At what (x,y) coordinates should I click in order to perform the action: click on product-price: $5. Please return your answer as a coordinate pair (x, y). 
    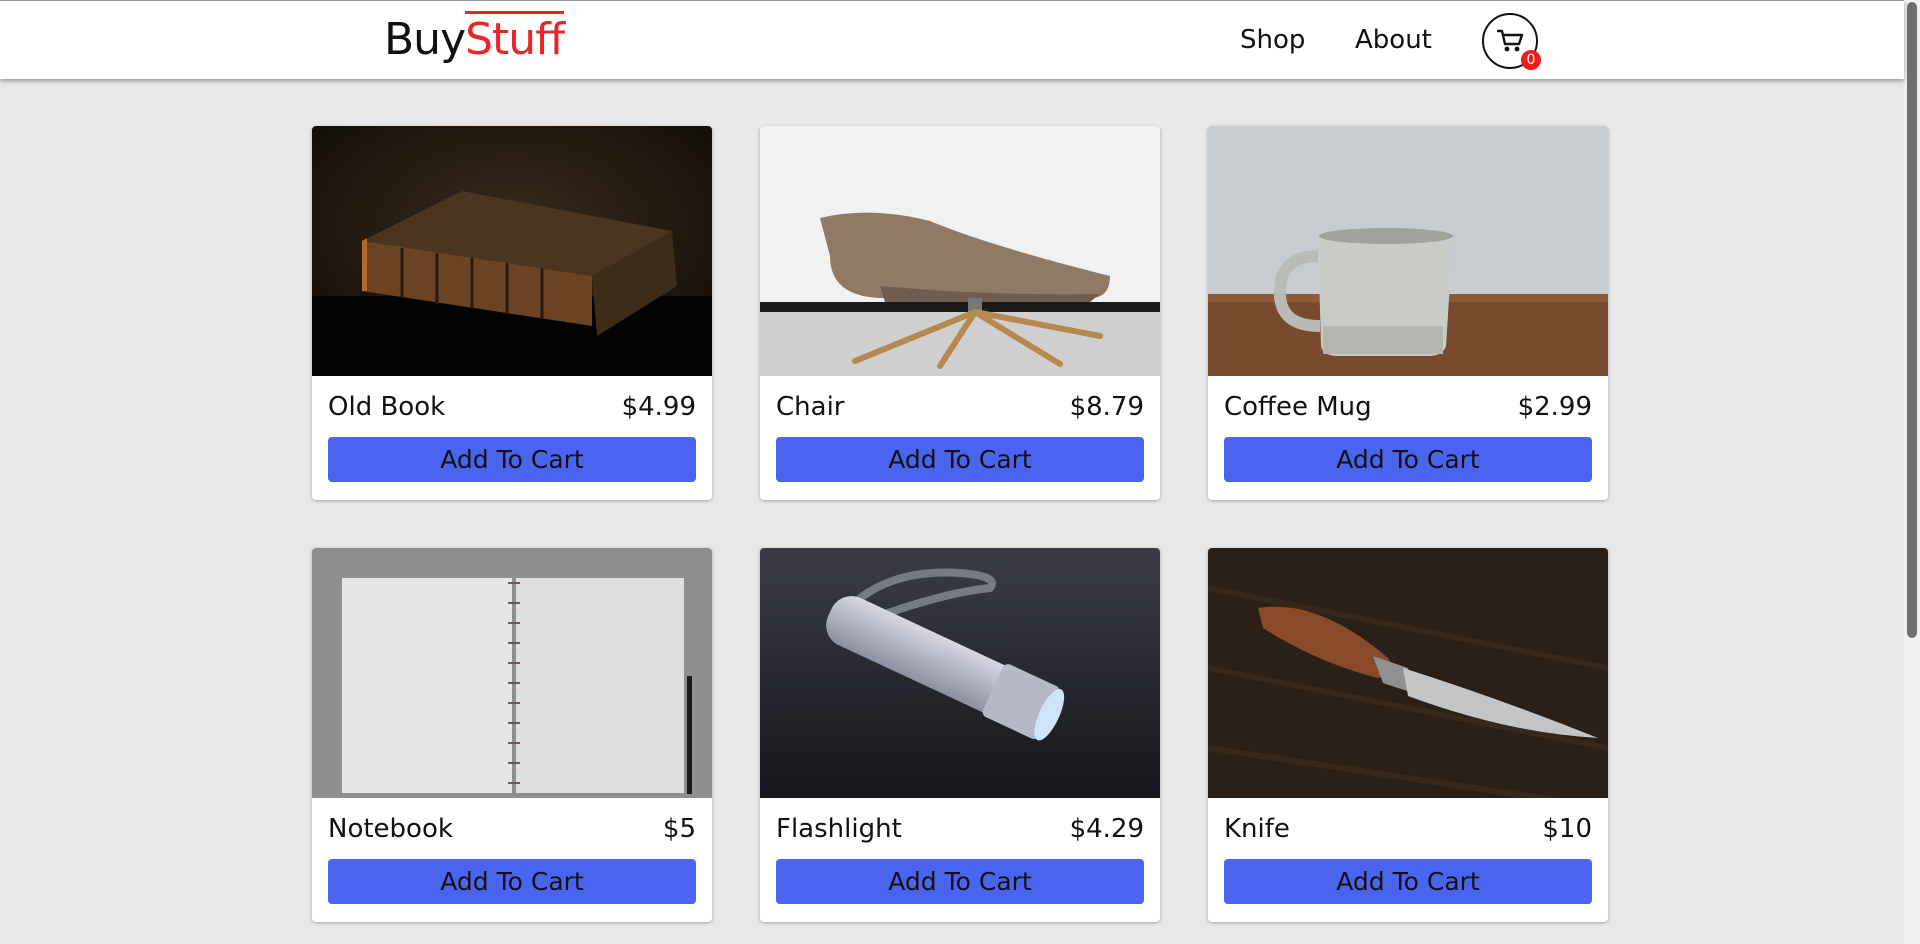
    Looking at the image, I should click on (679, 829).